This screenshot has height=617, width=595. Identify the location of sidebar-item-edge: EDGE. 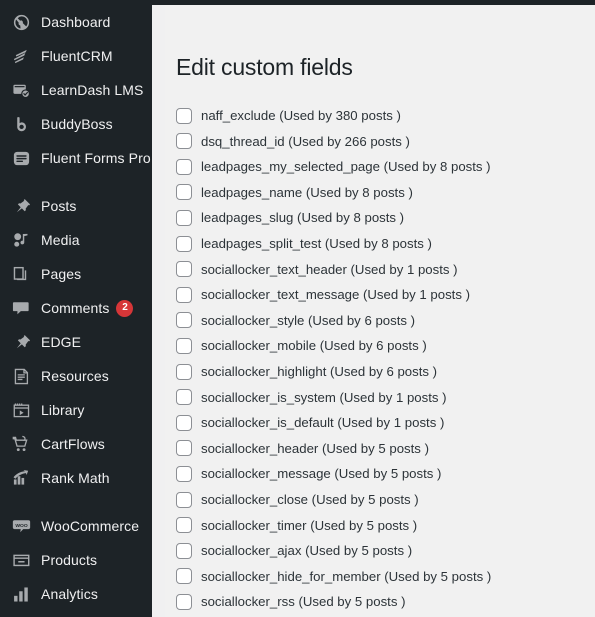
(76, 342).